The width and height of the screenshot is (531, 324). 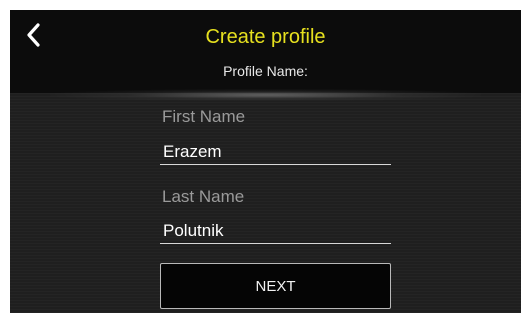 What do you see at coordinates (265, 71) in the screenshot?
I see `page-subtitle: Profile Name:` at bounding box center [265, 71].